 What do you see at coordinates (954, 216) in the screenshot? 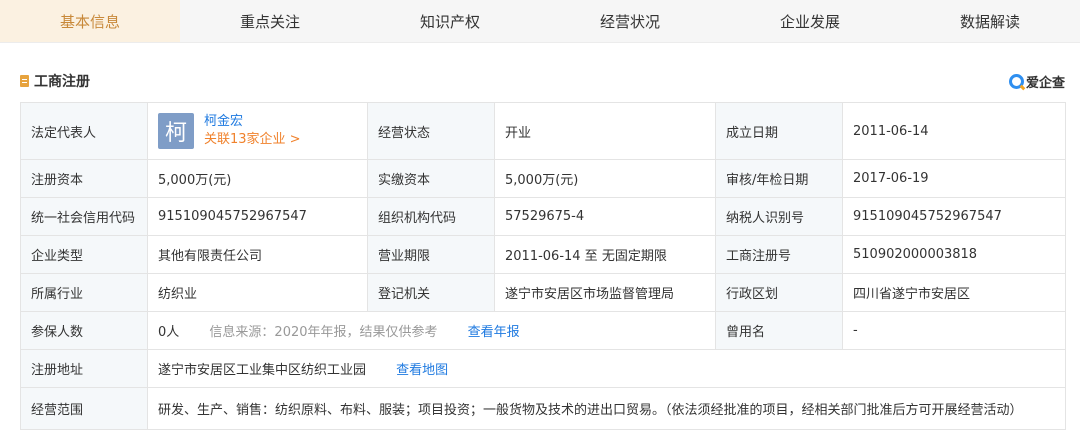
I see `taxpayer-id-value: 915109045752967547` at bounding box center [954, 216].